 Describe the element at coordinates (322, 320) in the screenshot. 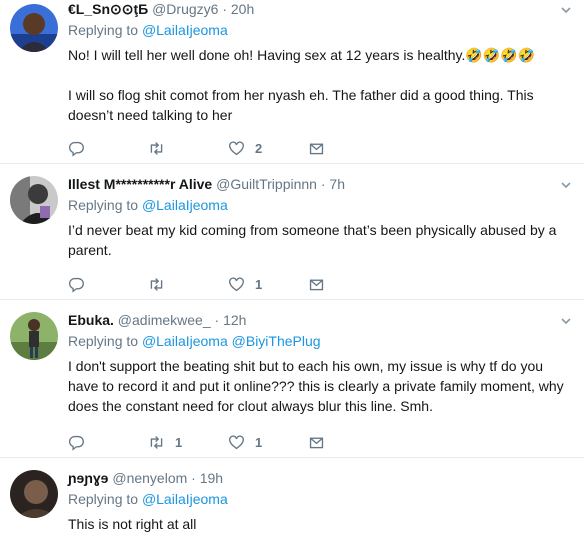

I see `tweet-header: Ebuka. @adimekwee_ · 12h` at that location.